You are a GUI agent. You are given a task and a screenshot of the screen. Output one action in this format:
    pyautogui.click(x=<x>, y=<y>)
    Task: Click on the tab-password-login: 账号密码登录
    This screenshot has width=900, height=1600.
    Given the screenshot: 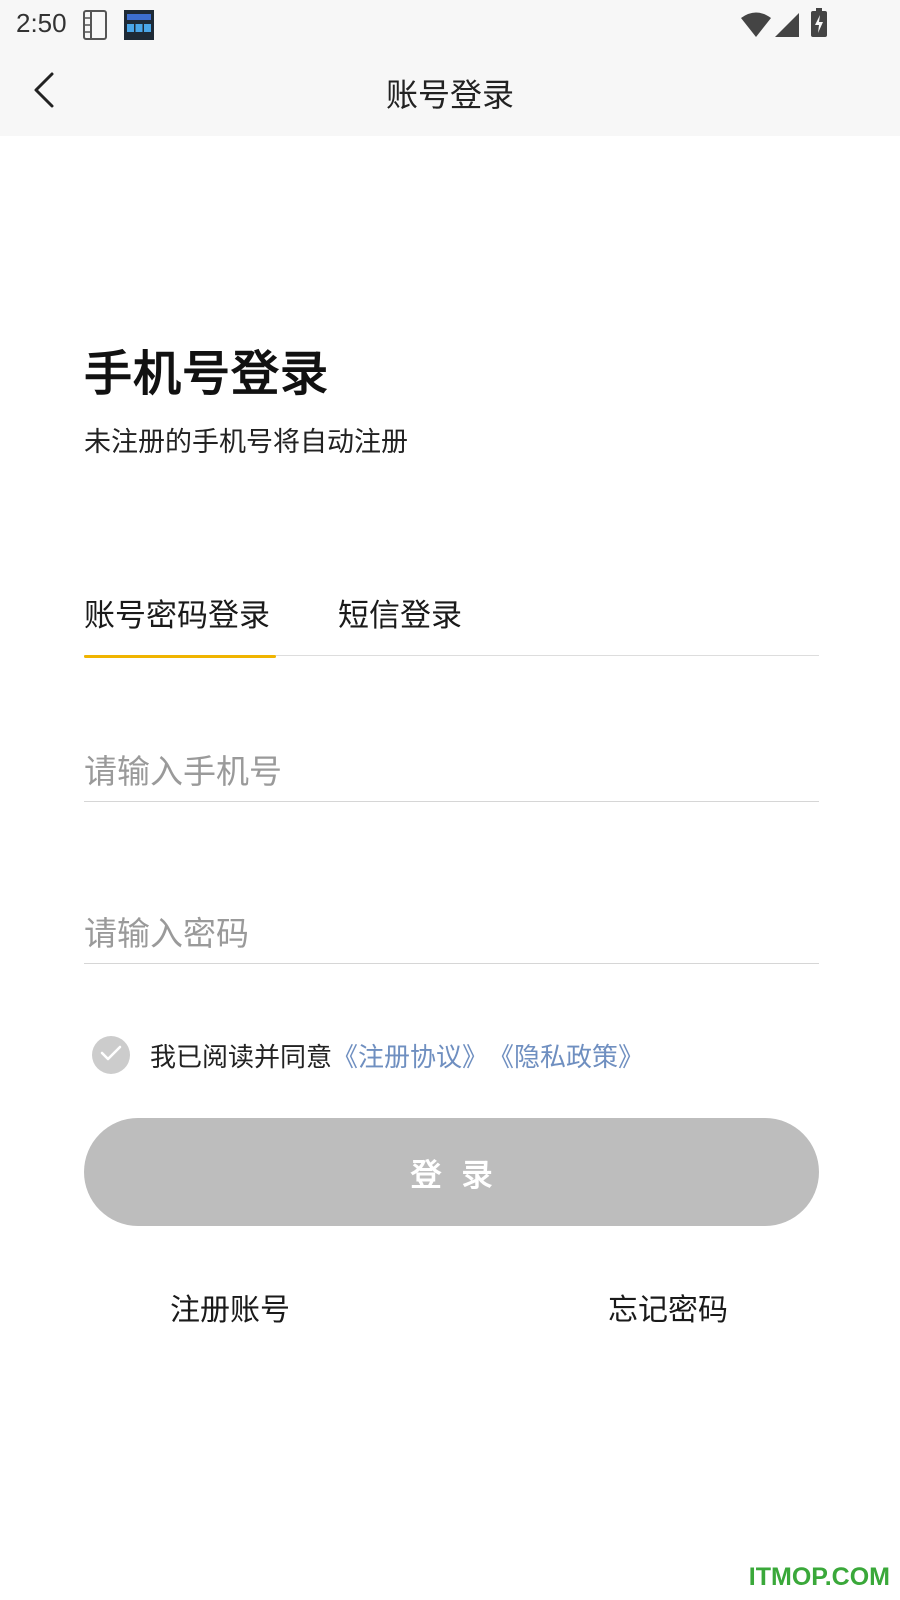 What is the action you would take?
    pyautogui.click(x=180, y=624)
    